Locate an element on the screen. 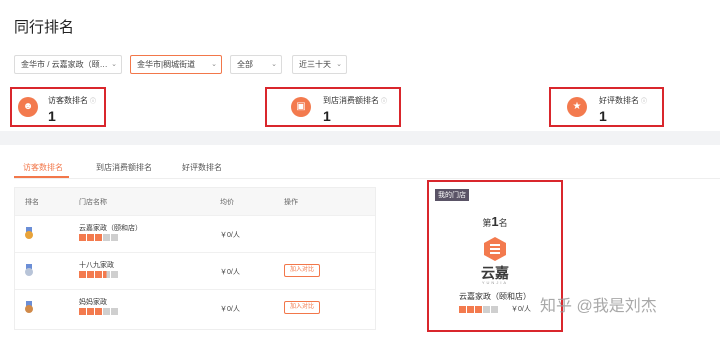  page-title: 同行排名 is located at coordinates (44, 27).